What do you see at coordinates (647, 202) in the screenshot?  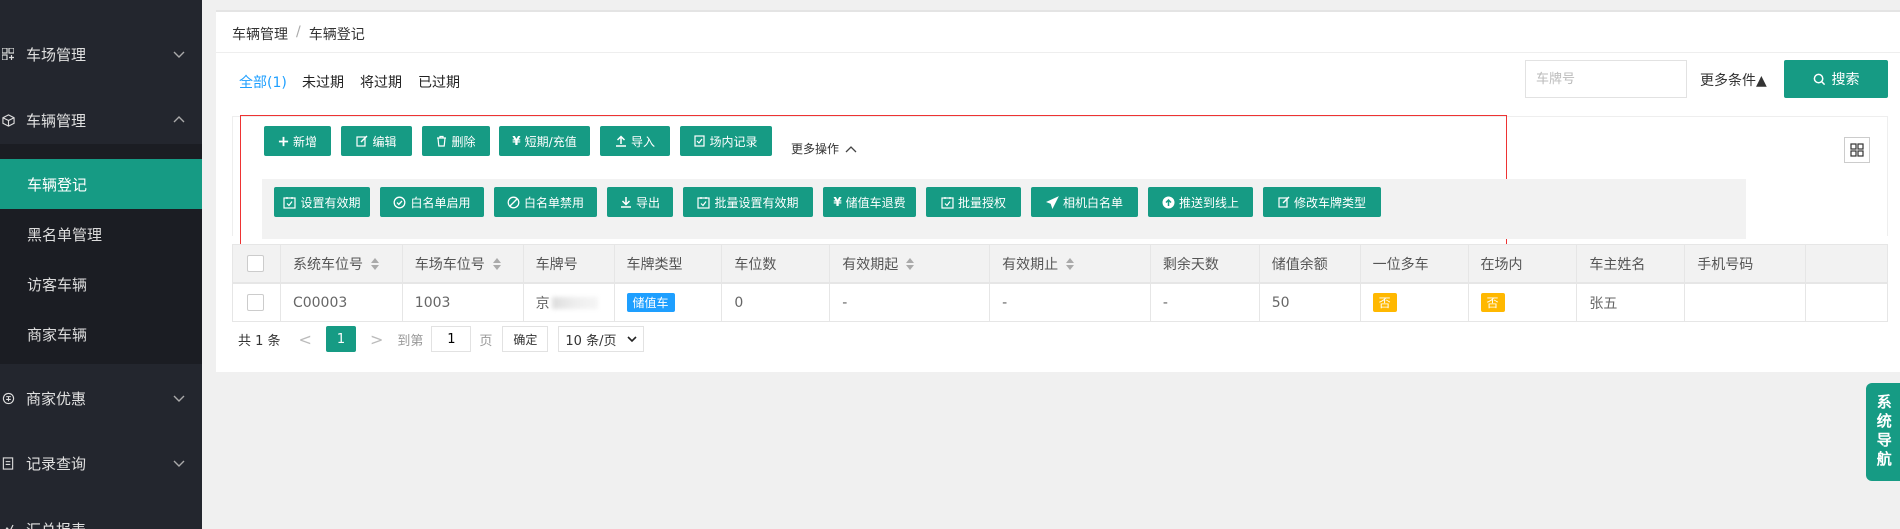 I see `export-button-label: 导出` at bounding box center [647, 202].